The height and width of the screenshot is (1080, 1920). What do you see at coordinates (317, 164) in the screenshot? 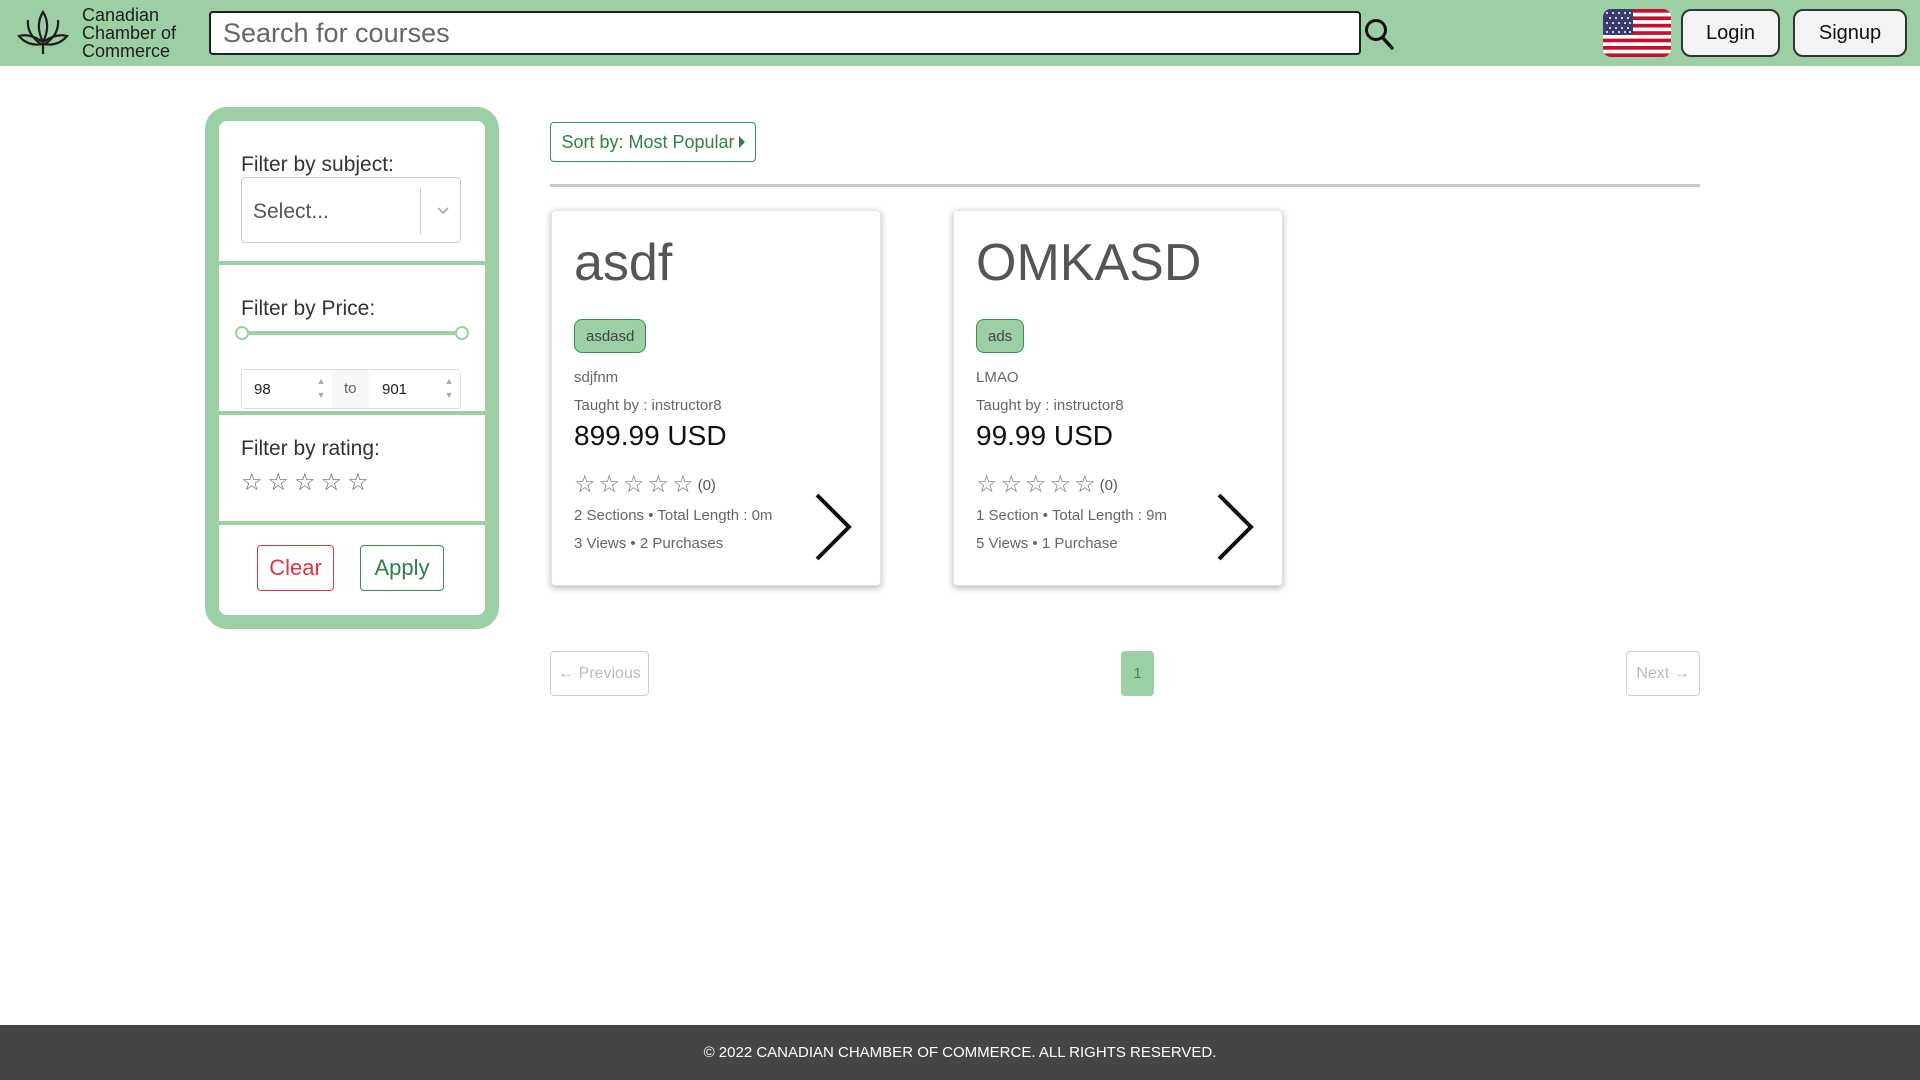
I see `subject-filter-title: Filter by subject:` at bounding box center [317, 164].